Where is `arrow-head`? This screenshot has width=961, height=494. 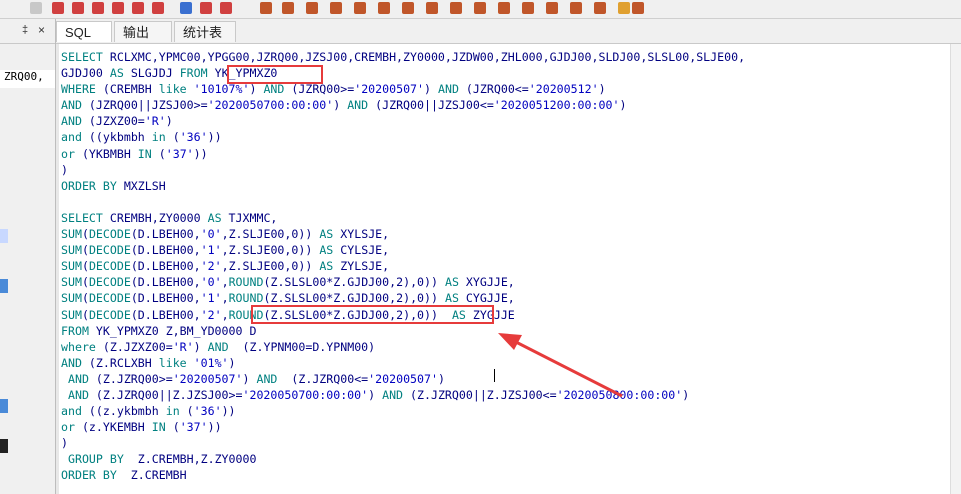 arrow-head is located at coordinates (510, 341).